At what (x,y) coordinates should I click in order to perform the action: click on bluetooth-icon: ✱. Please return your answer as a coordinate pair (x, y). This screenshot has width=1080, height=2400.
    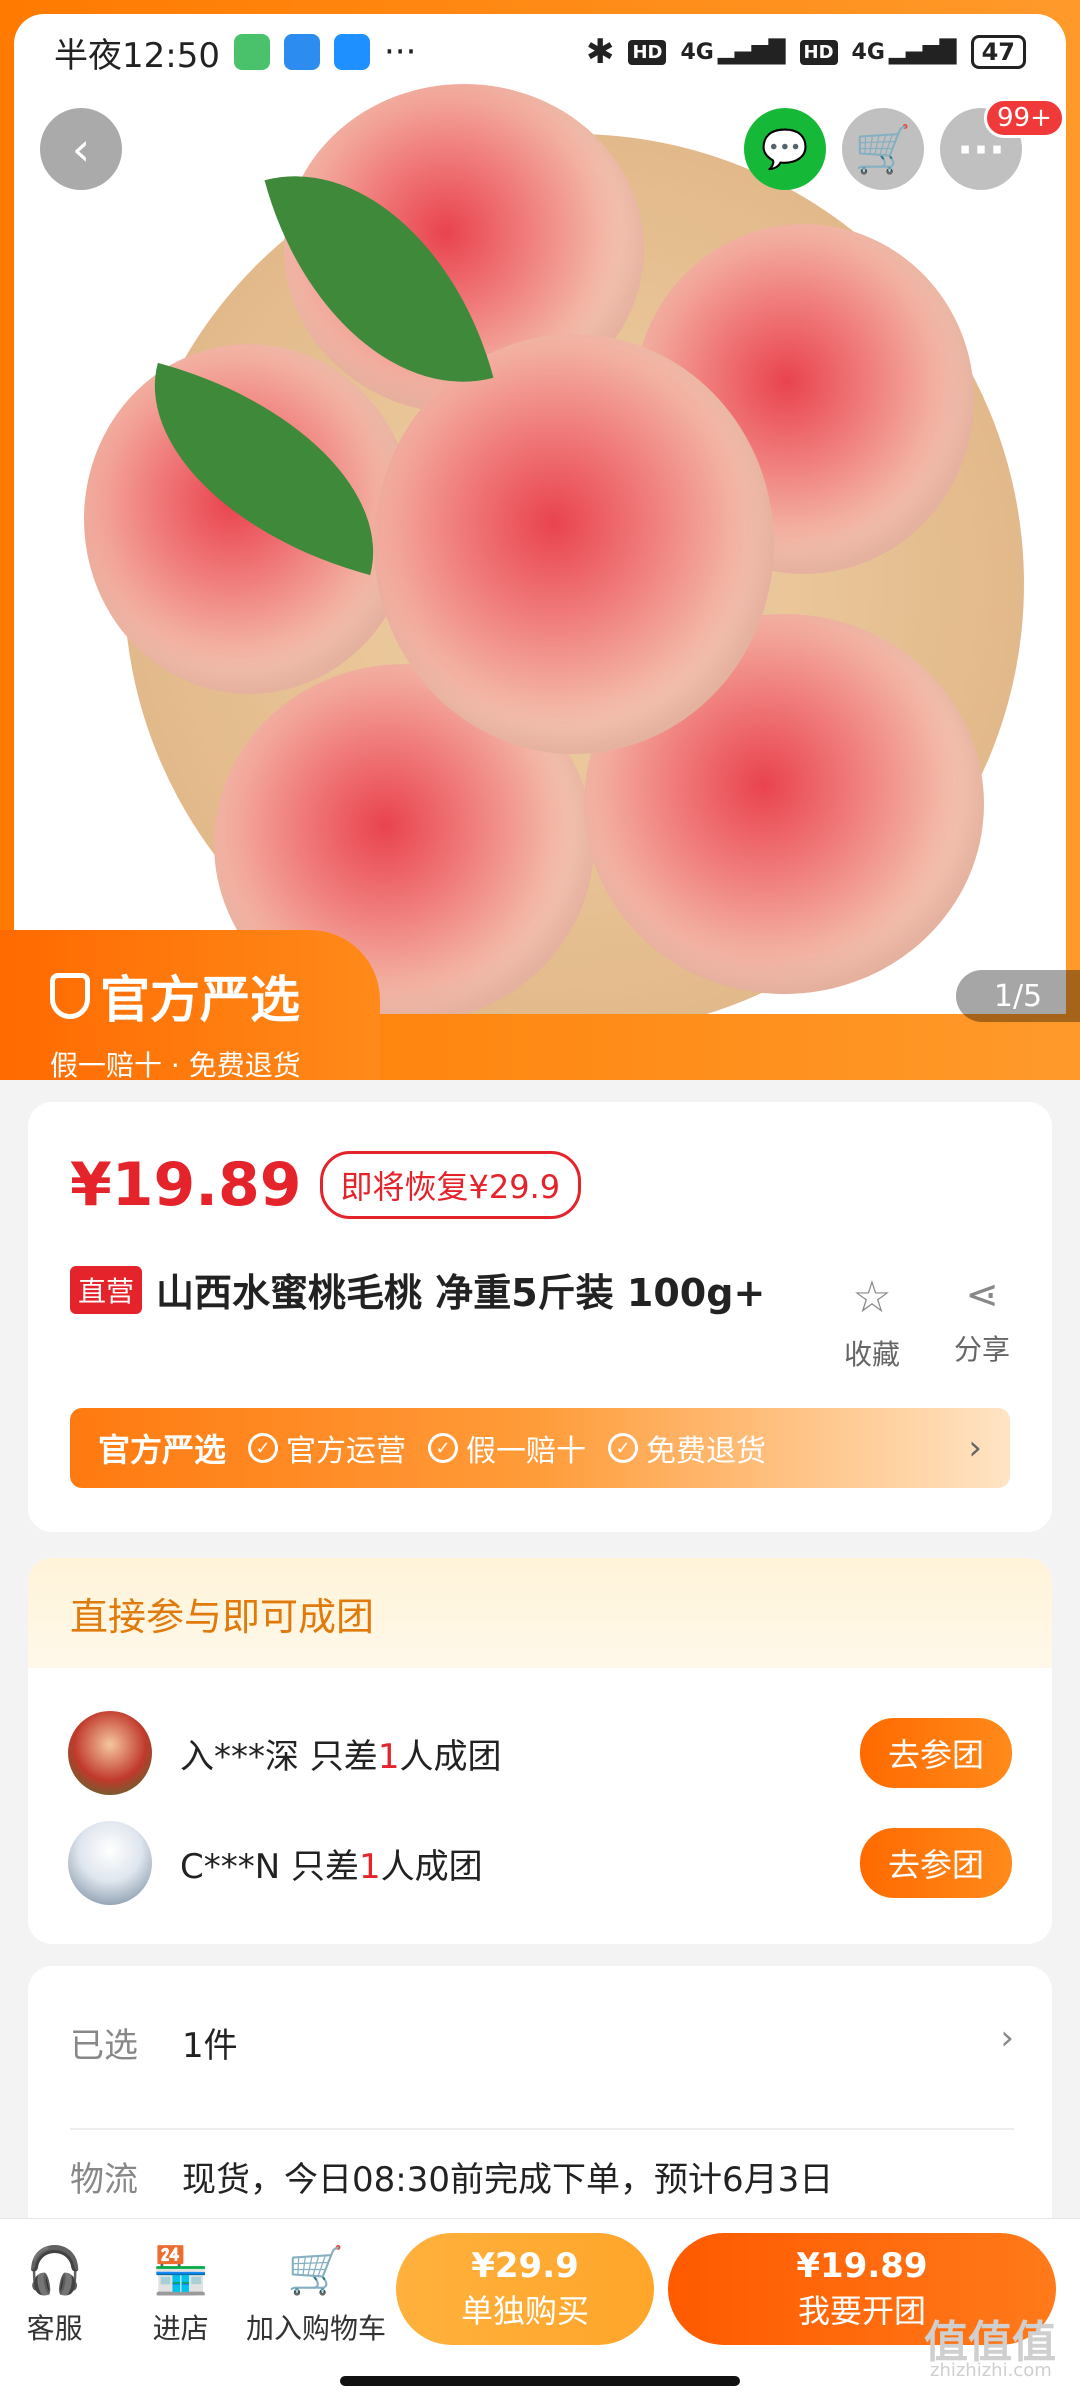
    Looking at the image, I should click on (600, 52).